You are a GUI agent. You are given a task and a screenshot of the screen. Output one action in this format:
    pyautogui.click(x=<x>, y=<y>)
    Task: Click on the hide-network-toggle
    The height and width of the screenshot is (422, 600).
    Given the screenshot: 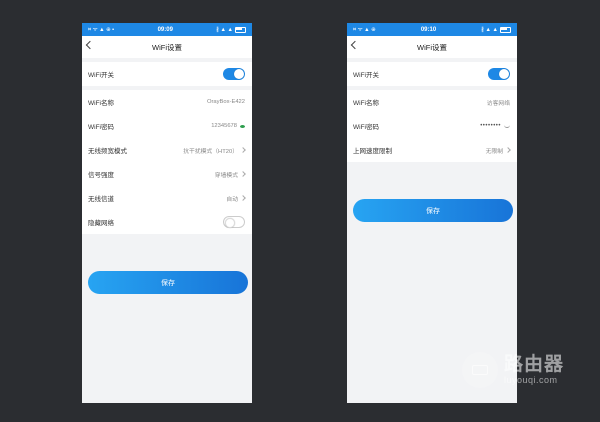 What is the action you would take?
    pyautogui.click(x=234, y=222)
    